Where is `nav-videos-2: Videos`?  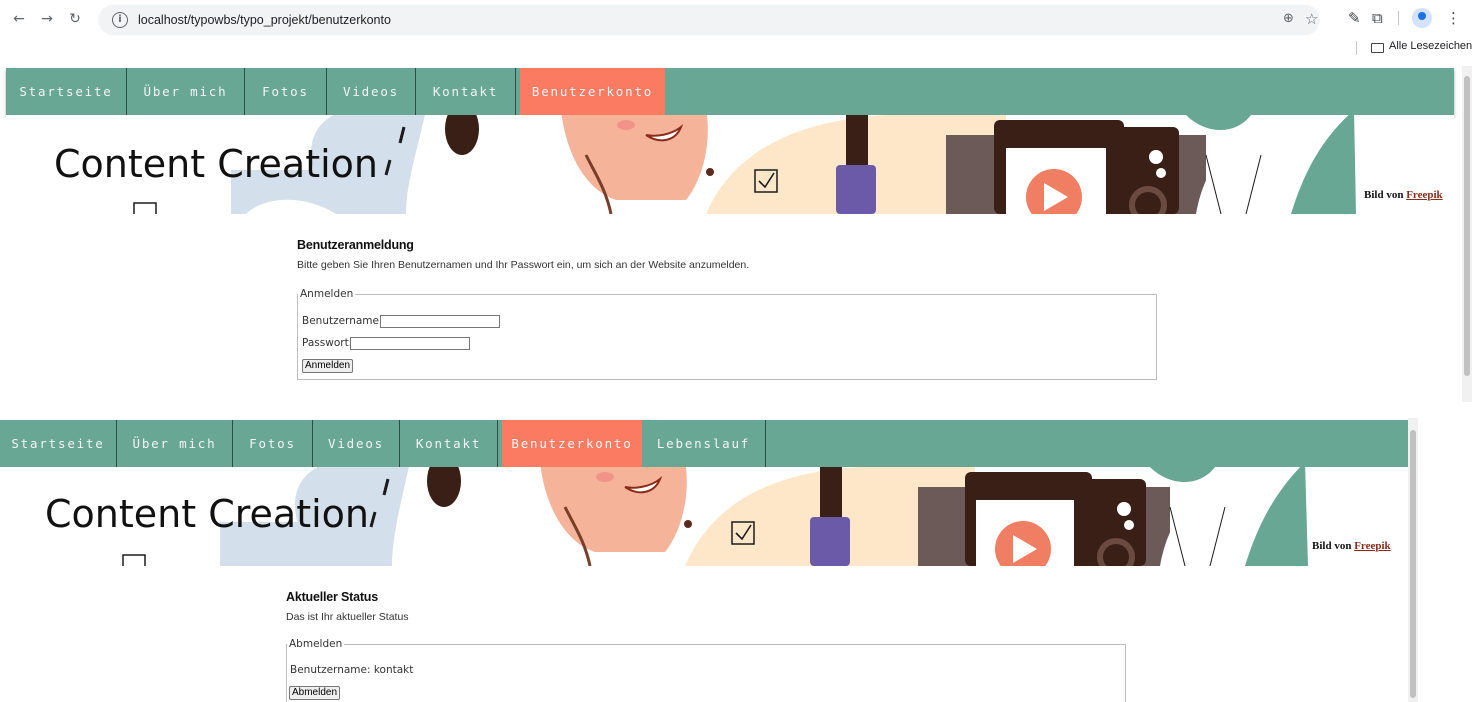 nav-videos-2: Videos is located at coordinates (356, 443).